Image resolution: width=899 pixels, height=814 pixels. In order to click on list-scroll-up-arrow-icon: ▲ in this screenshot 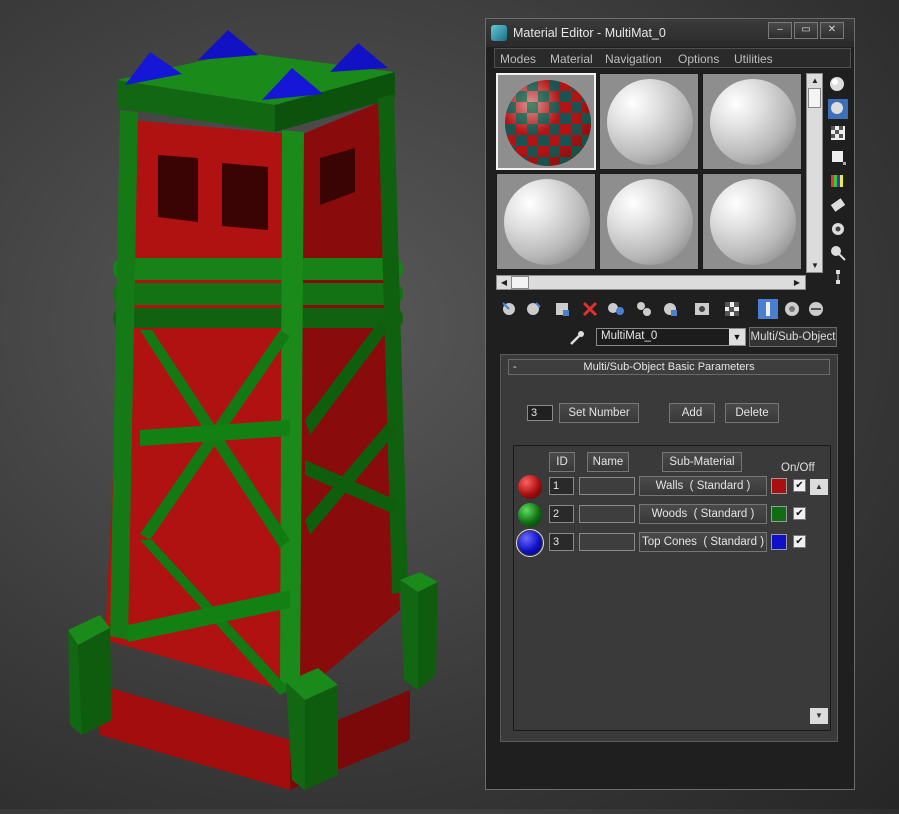, I will do `click(819, 487)`.